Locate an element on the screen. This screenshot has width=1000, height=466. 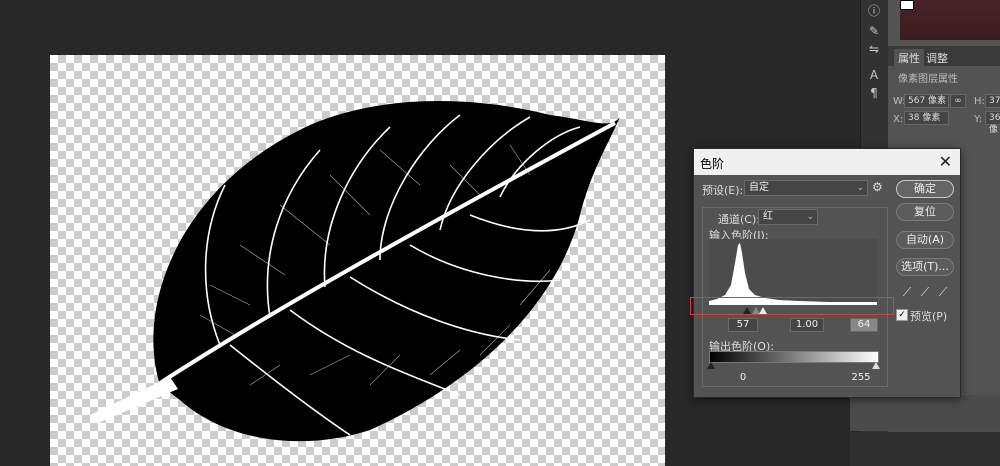
h-label: H: is located at coordinates (979, 101).